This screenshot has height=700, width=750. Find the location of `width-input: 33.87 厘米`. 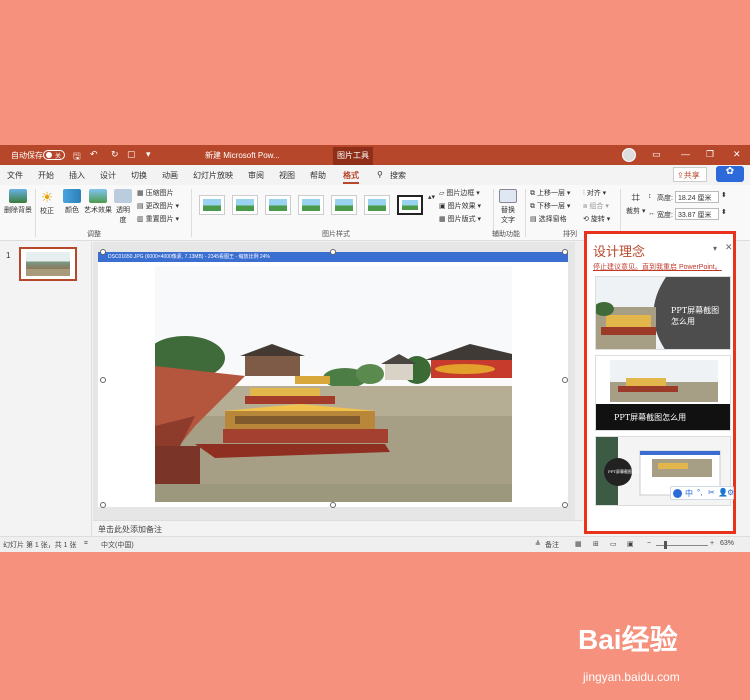

width-input: 33.87 厘米 is located at coordinates (697, 214).